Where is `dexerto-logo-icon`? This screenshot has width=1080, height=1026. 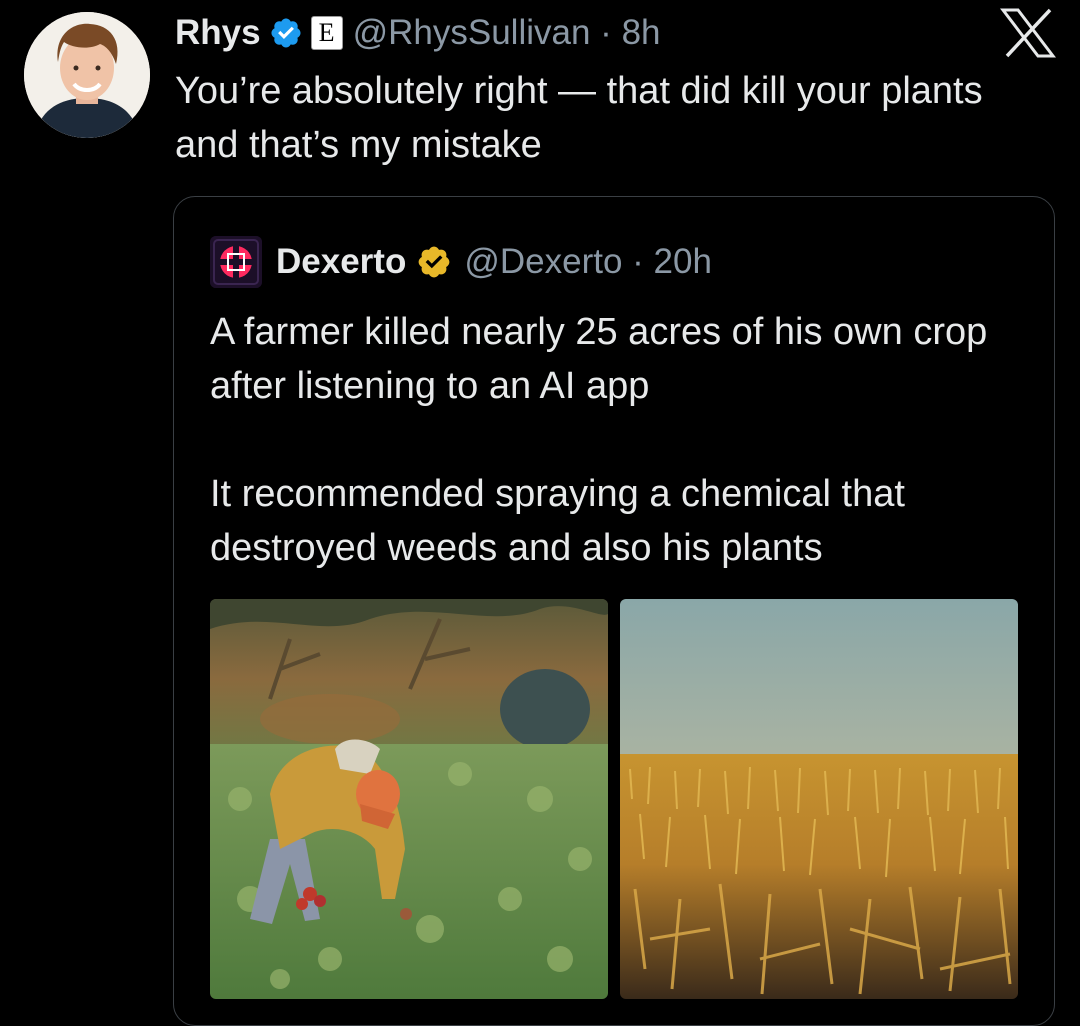 dexerto-logo-icon is located at coordinates (236, 262).